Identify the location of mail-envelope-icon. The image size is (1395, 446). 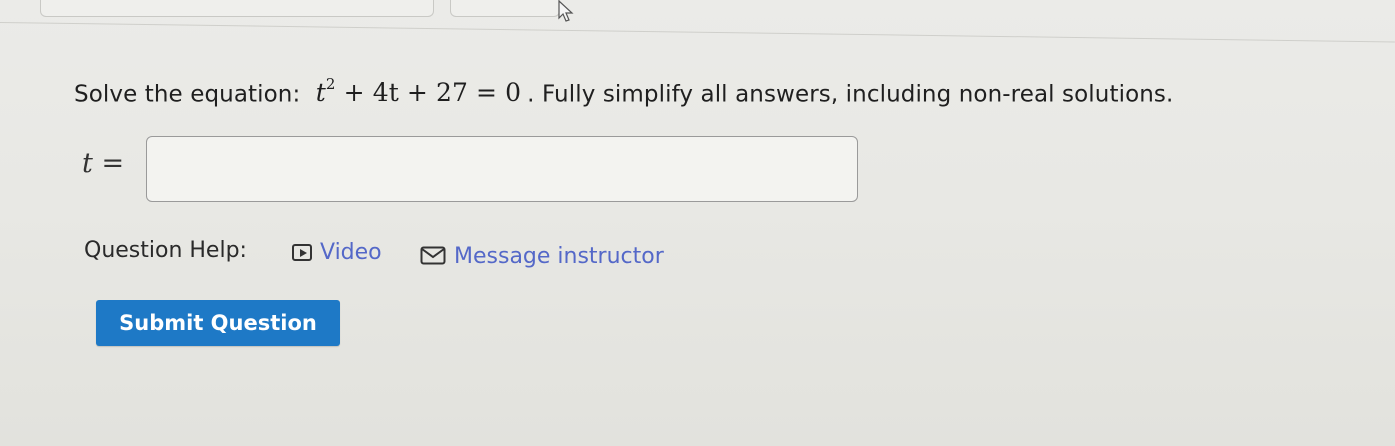
(433, 255).